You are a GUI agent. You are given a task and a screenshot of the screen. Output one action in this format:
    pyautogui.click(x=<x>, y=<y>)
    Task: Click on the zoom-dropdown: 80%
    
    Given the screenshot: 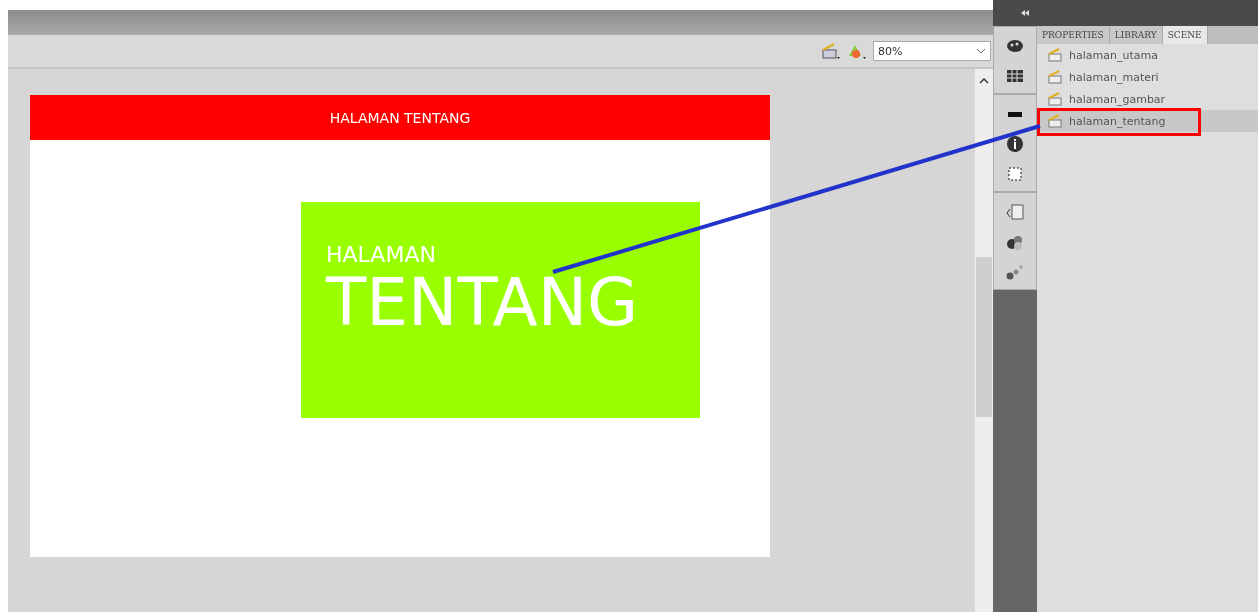 What is the action you would take?
    pyautogui.click(x=932, y=51)
    